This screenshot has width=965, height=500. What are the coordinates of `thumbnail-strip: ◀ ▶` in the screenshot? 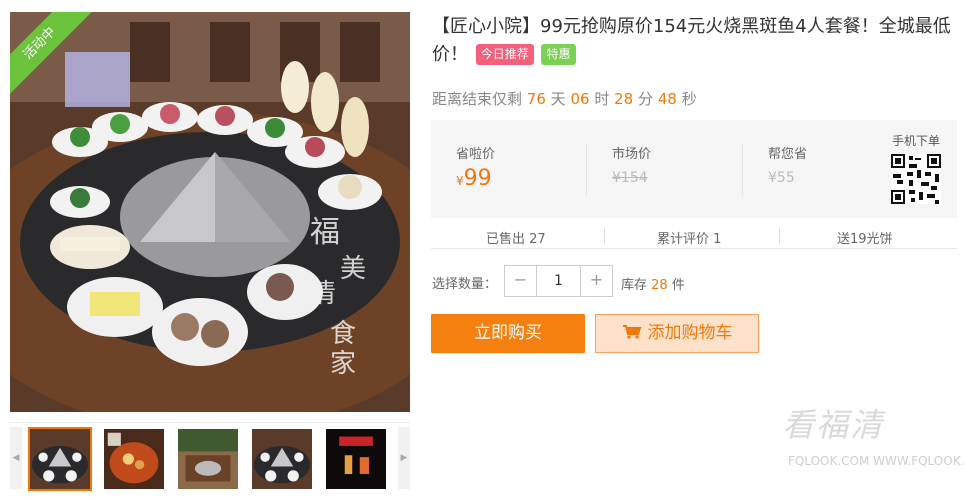 It's located at (210, 457).